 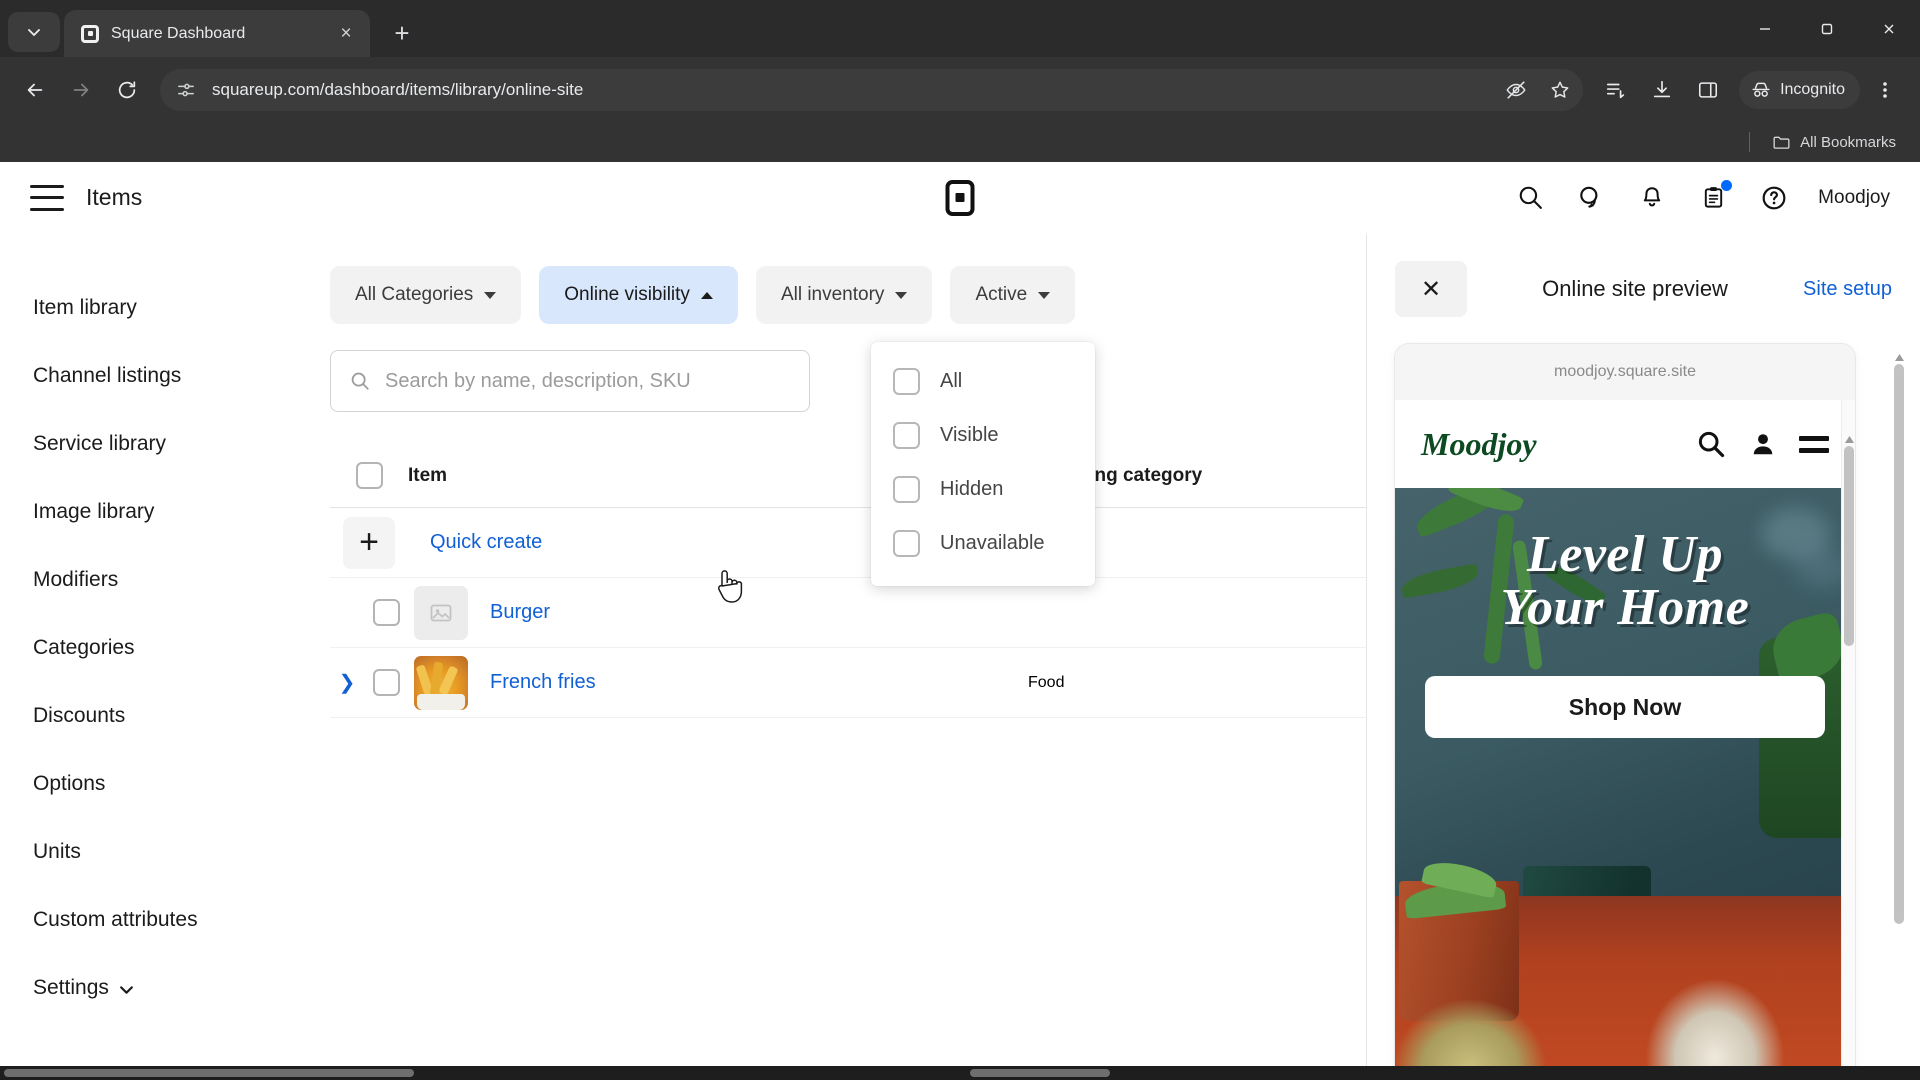 I want to click on sidebar-item-label: Categories, so click(x=84, y=647).